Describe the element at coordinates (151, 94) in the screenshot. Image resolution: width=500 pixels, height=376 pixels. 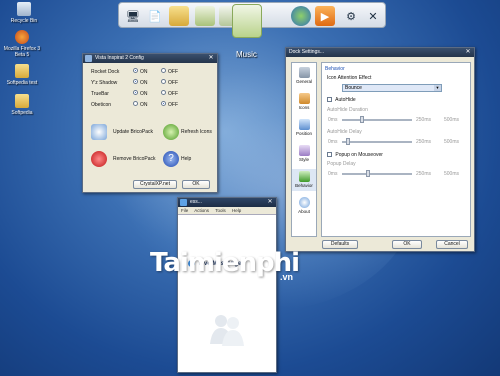
I see `option-row-truebar: TrueBar ON OFF` at that location.